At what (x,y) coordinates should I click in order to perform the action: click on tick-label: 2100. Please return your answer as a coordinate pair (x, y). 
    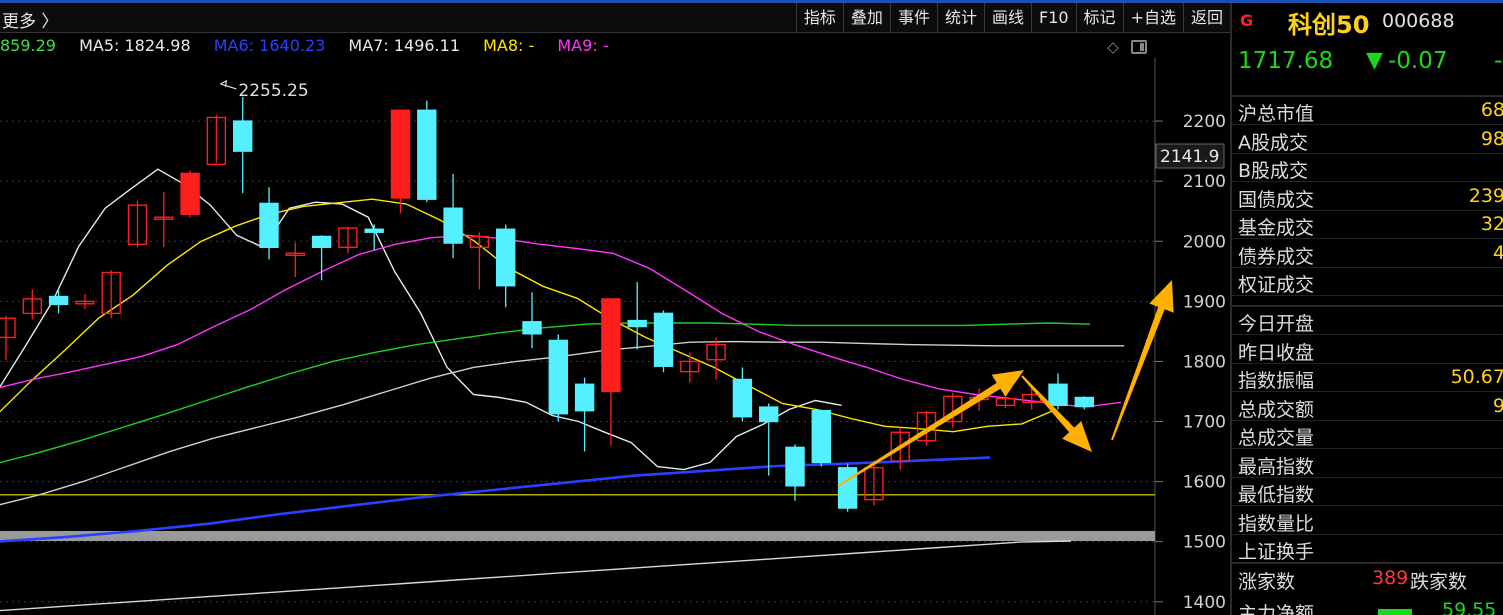
    Looking at the image, I should click on (1204, 182).